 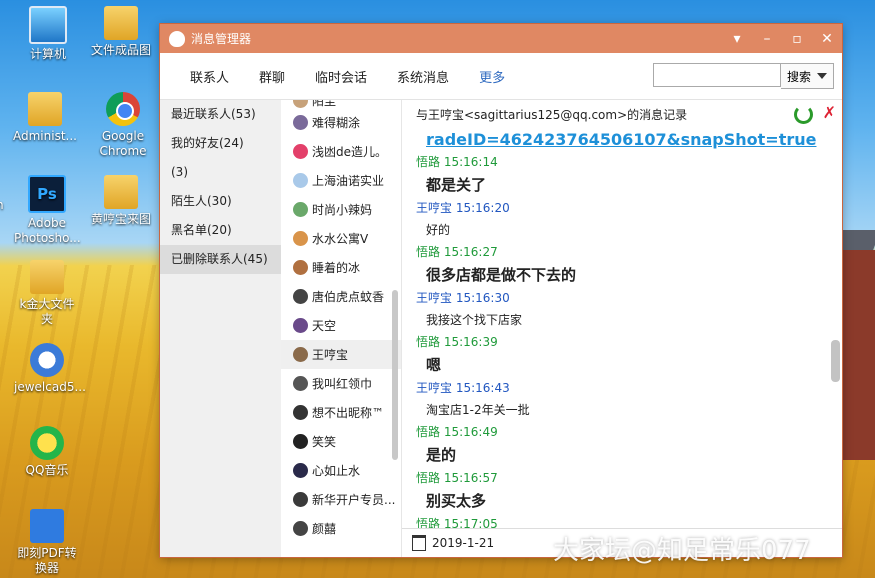 I want to click on search-area: 搜索, so click(x=743, y=76).